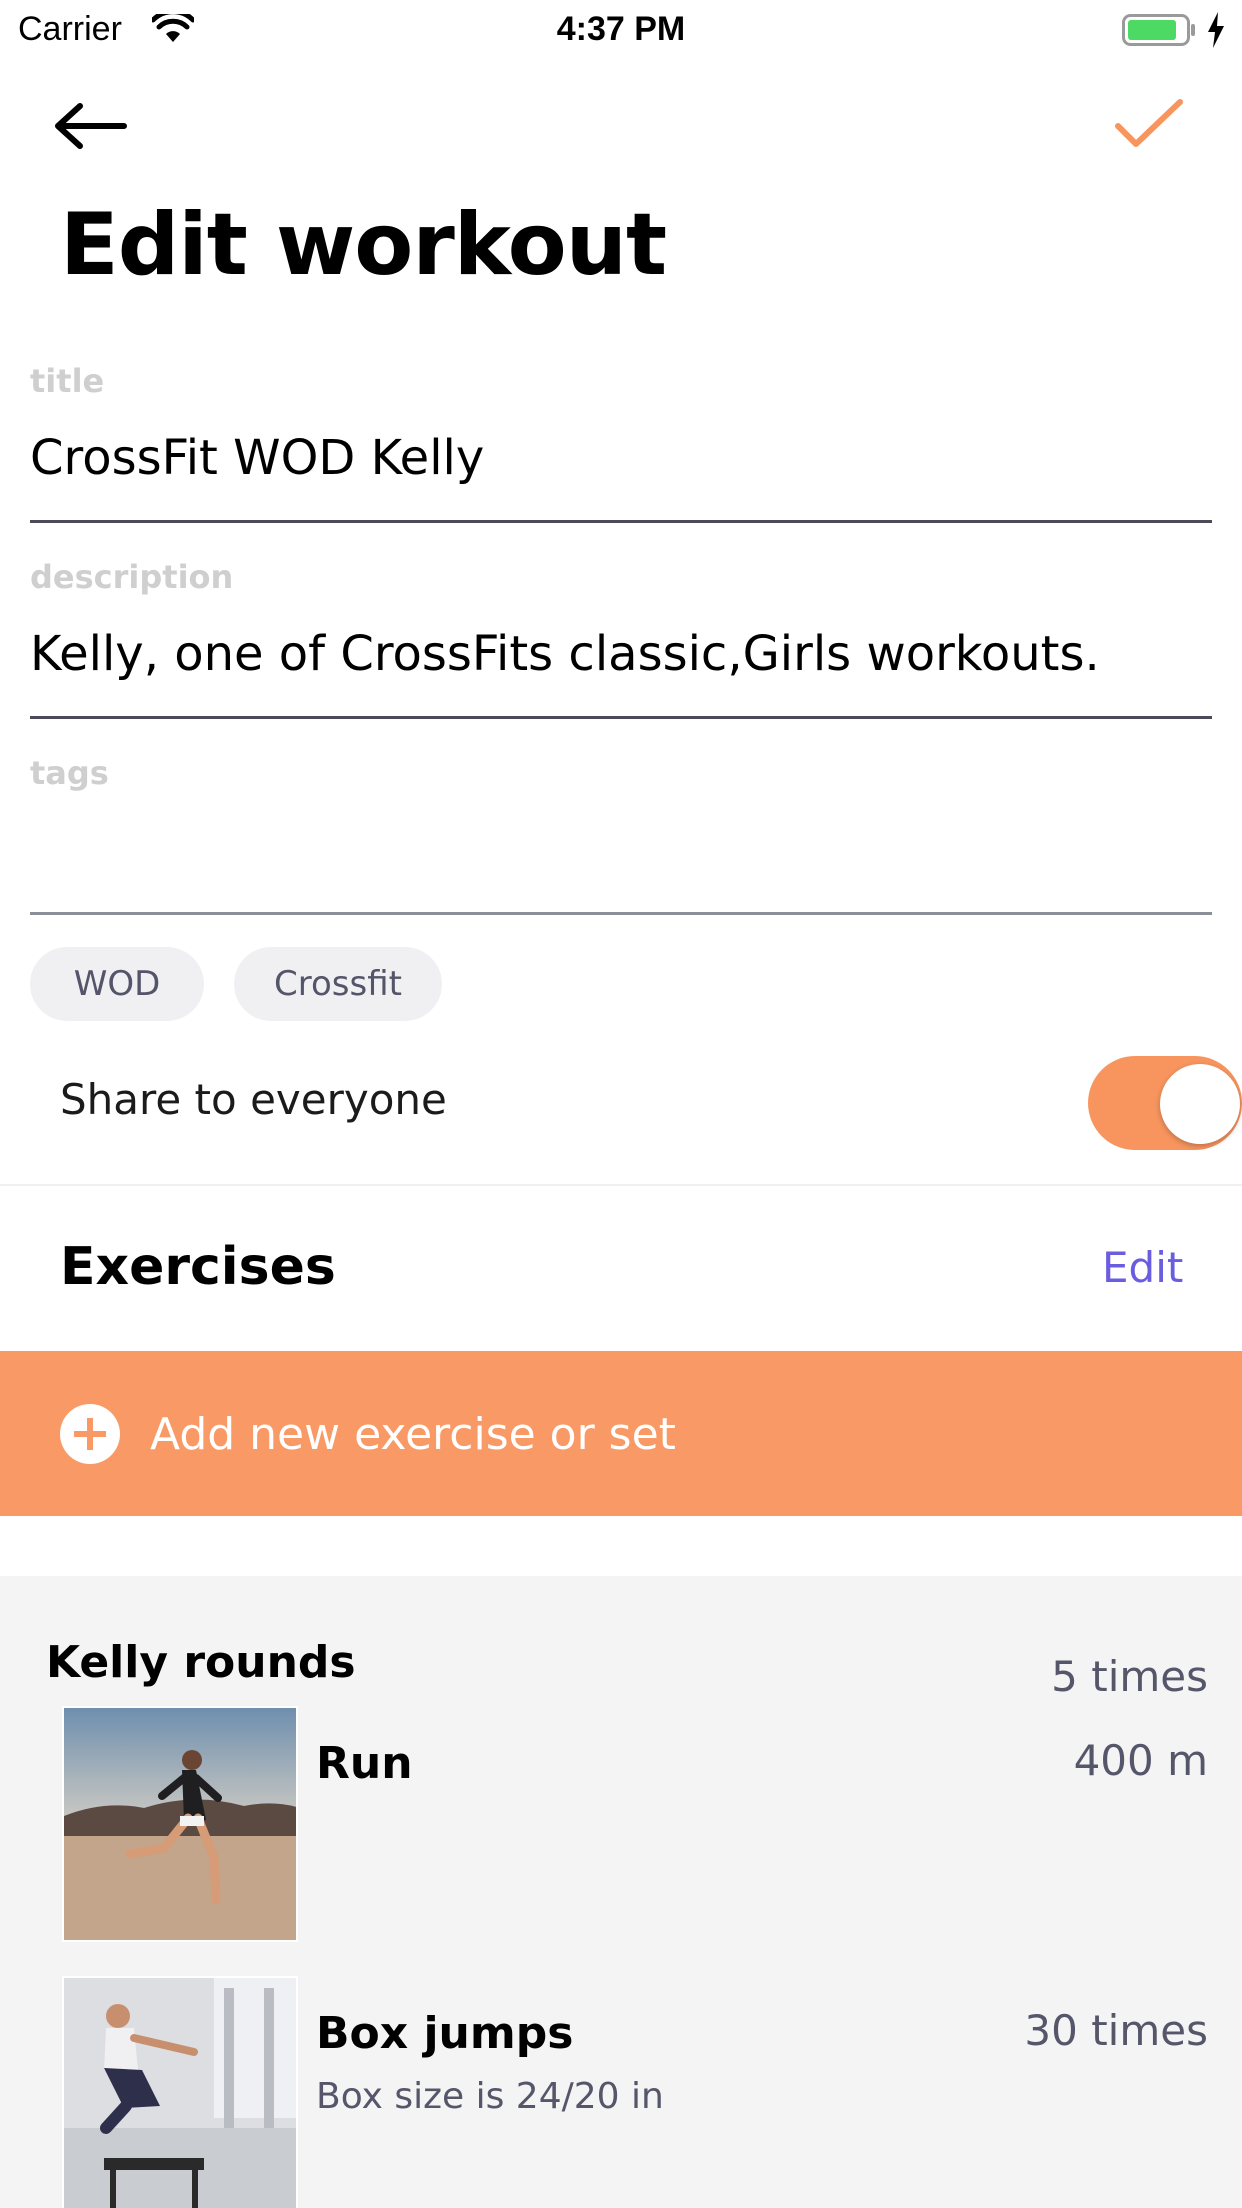 Image resolution: width=1242 pixels, height=2208 pixels. What do you see at coordinates (364, 1763) in the screenshot?
I see `exercise-name: Run` at bounding box center [364, 1763].